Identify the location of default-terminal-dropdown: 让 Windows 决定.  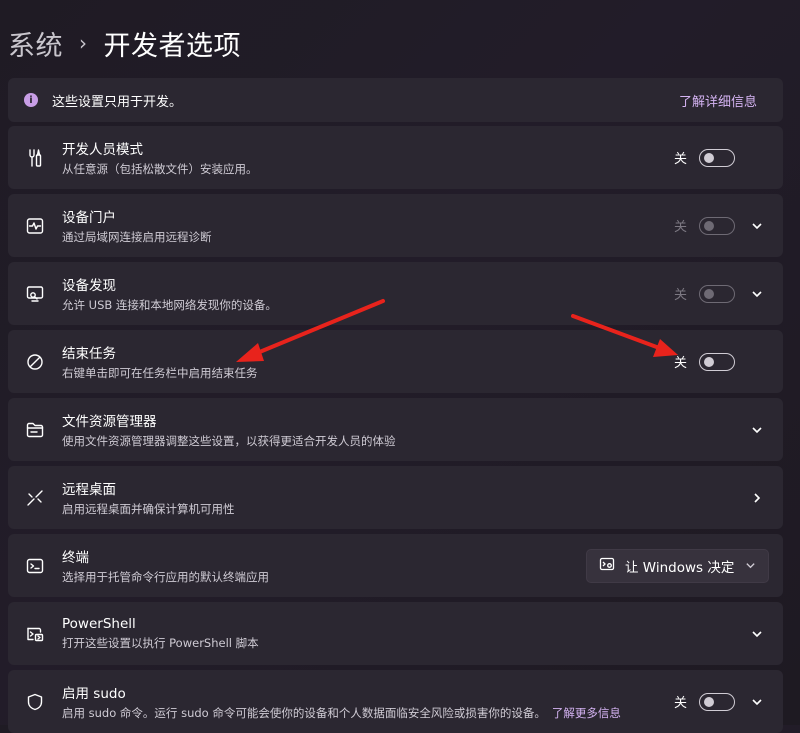
(677, 565).